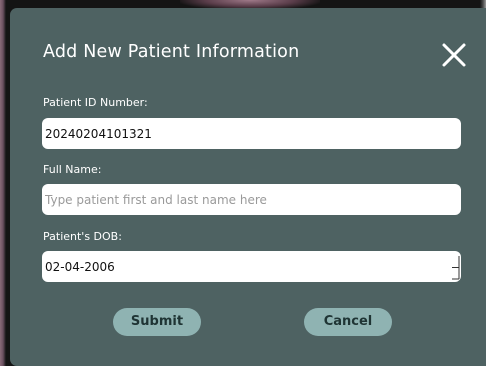  Describe the element at coordinates (251, 199) in the screenshot. I see `full-name-input` at that location.